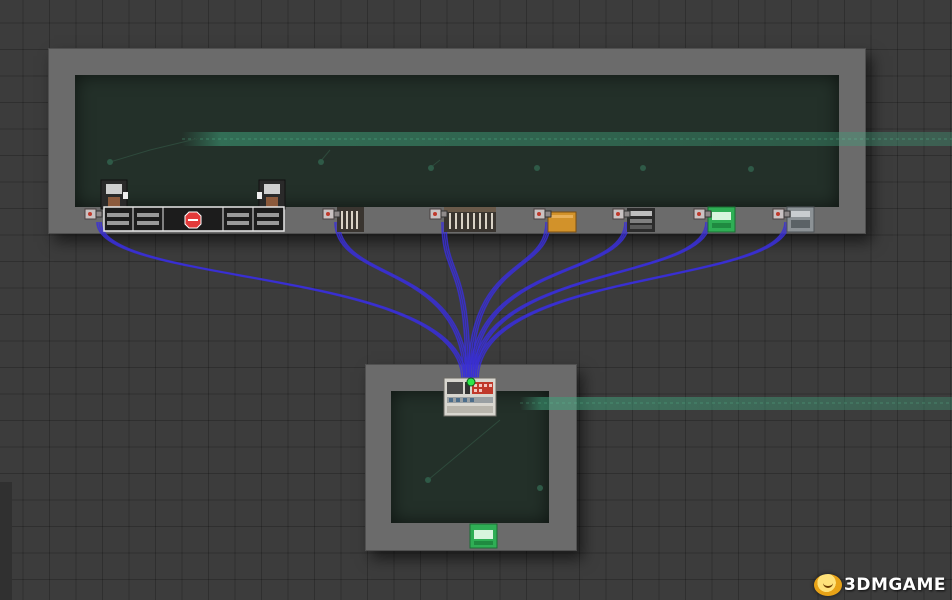 The width and height of the screenshot is (952, 600). What do you see at coordinates (562, 222) in the screenshot?
I see `orange-crate` at bounding box center [562, 222].